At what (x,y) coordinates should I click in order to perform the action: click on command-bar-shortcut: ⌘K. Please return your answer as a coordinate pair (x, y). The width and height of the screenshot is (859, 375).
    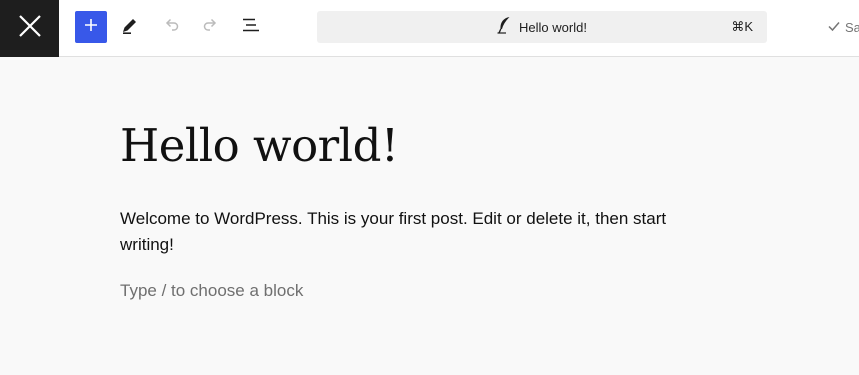
    Looking at the image, I should click on (742, 26).